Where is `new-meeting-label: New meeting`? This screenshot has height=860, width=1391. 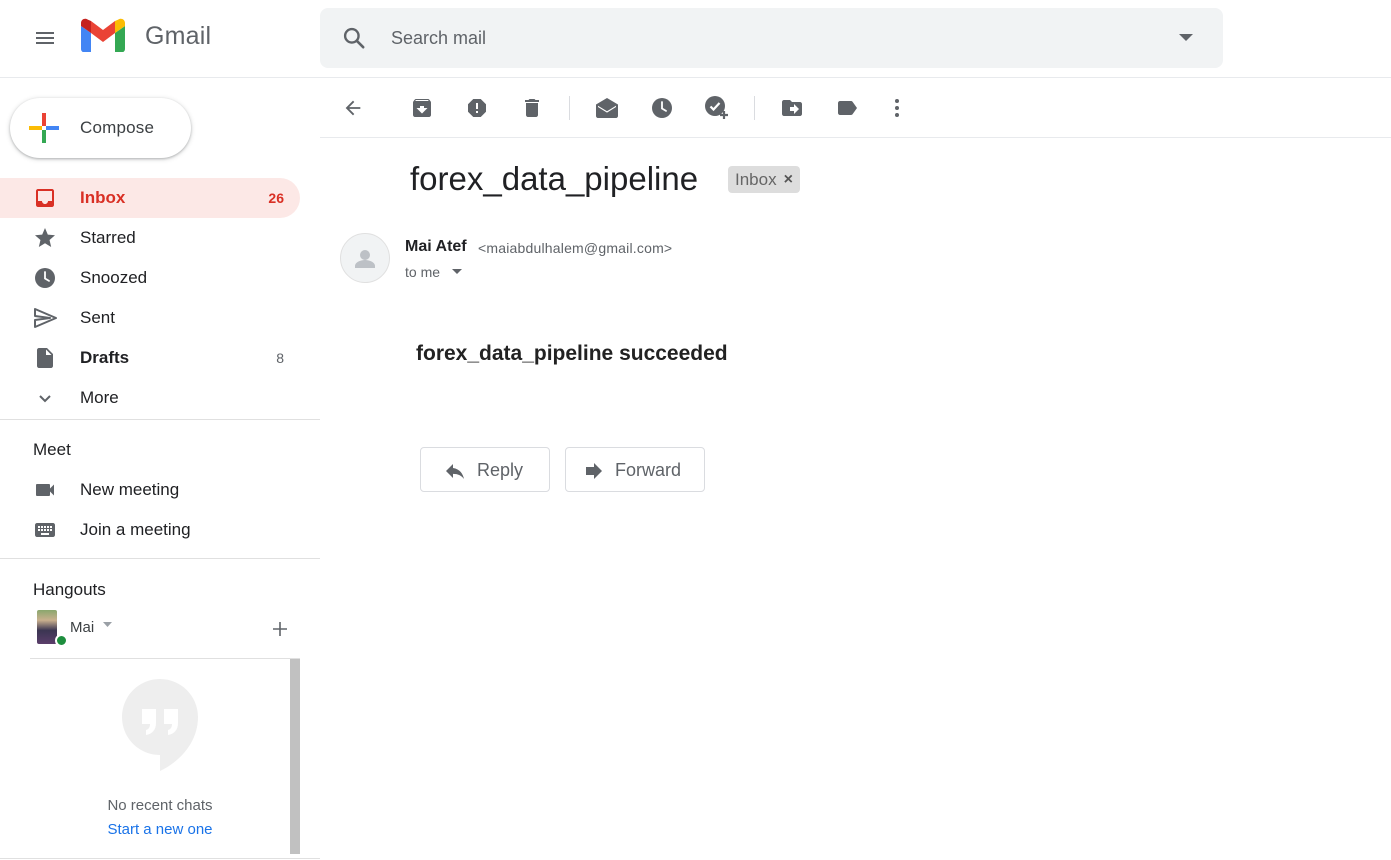 new-meeting-label: New meeting is located at coordinates (130, 489).